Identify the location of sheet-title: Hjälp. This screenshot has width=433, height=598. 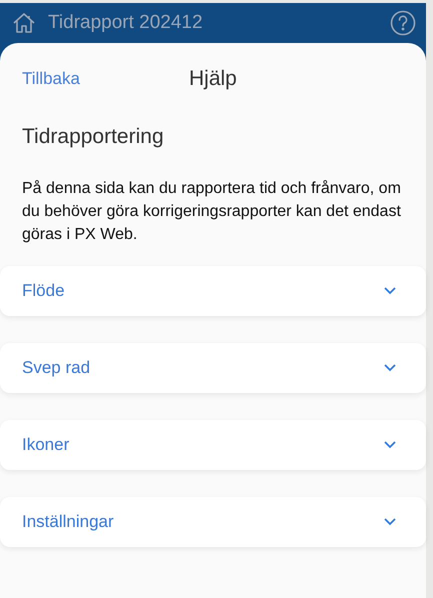
(213, 79).